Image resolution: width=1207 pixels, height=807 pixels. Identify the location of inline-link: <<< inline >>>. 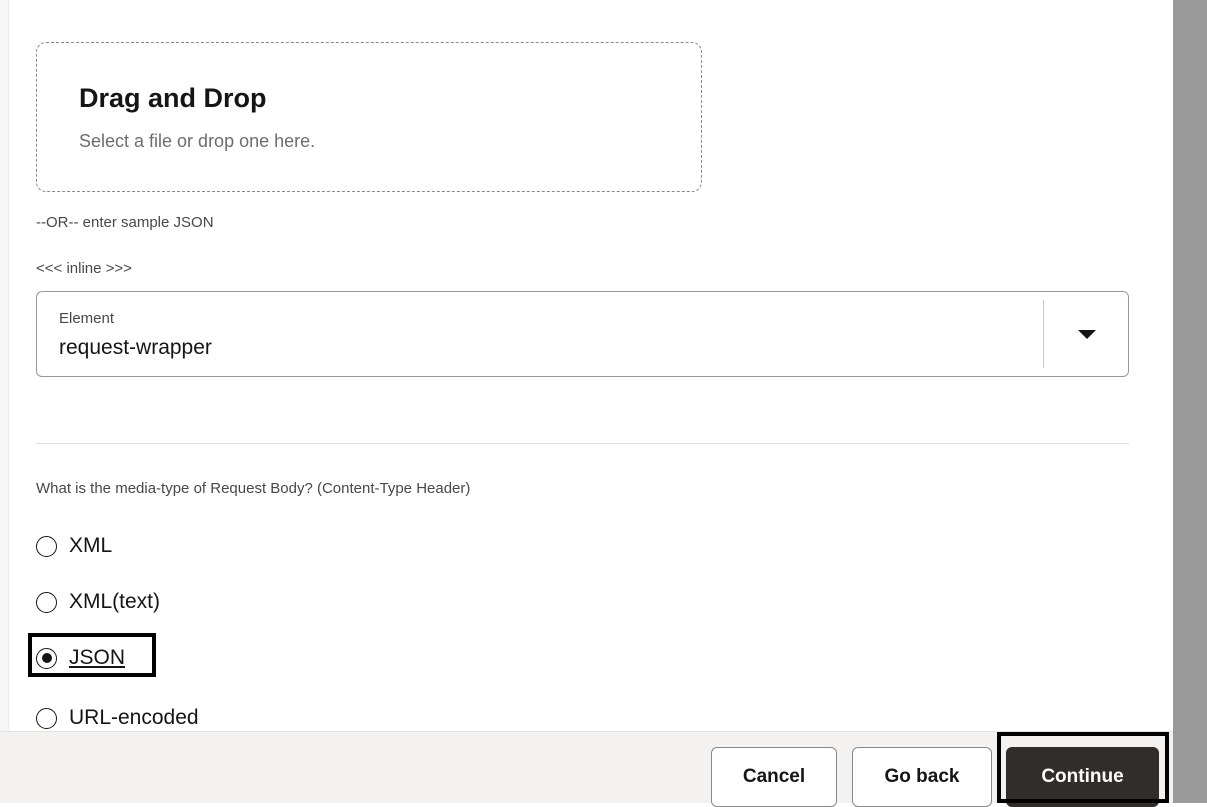
(84, 268).